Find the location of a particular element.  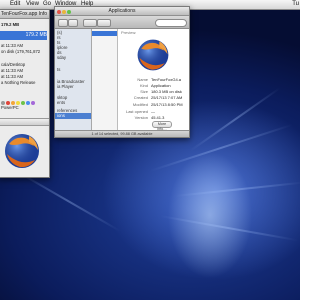

menu-edit: Edit is located at coordinates (15, 4).